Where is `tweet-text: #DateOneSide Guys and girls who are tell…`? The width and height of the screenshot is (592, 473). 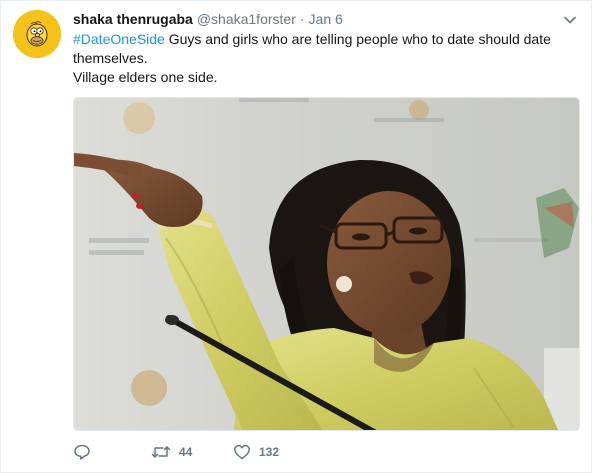
tweet-text: #DateOneSide Guys and girls who are tell… is located at coordinates (323, 58).